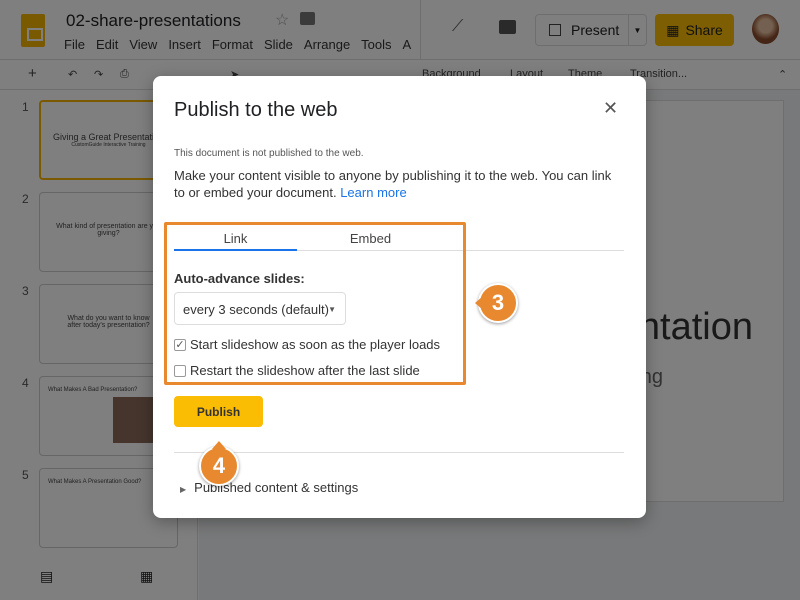 The width and height of the screenshot is (800, 600). Describe the element at coordinates (218, 411) in the screenshot. I see `publish-button: Publish` at that location.